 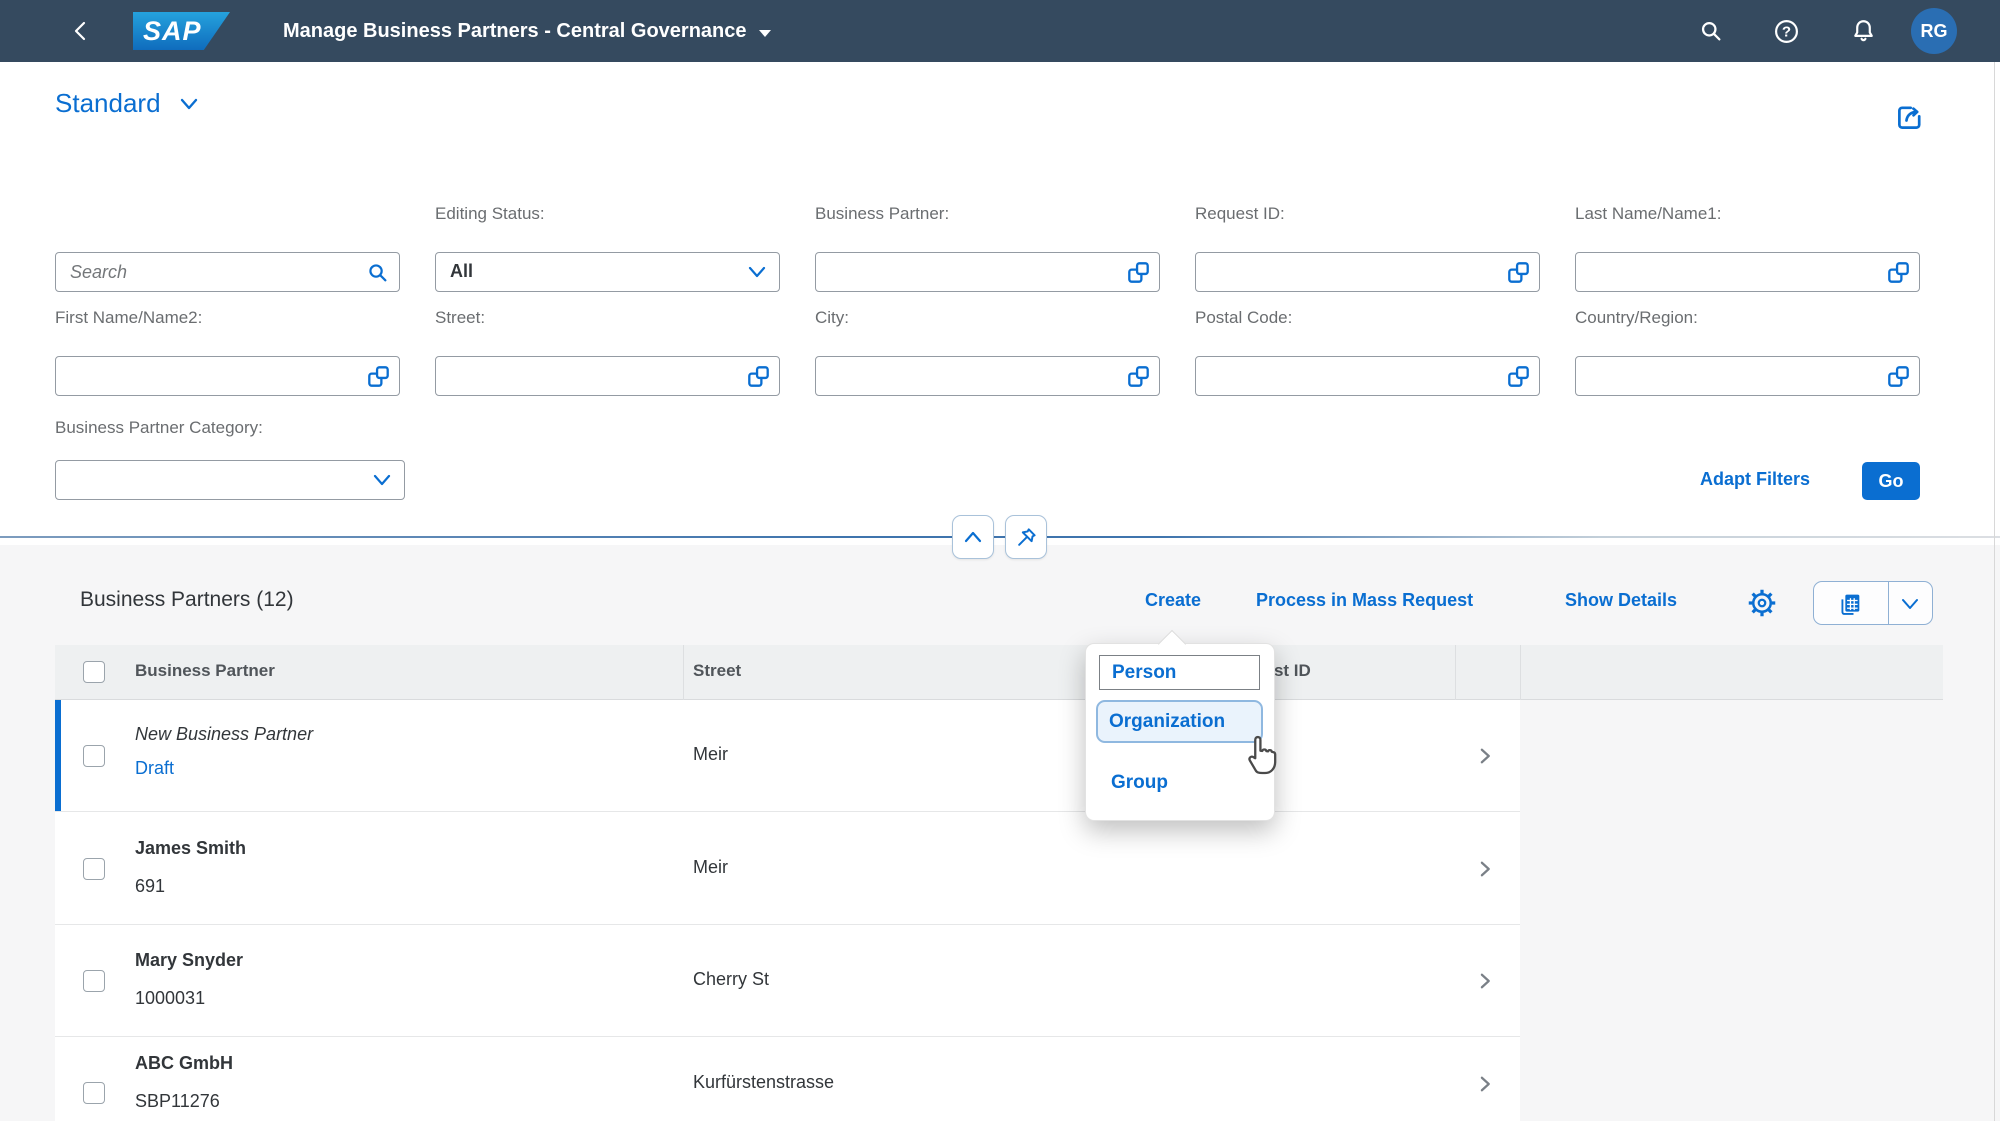 What do you see at coordinates (129, 317) in the screenshot?
I see `first-name-label: First Name/Name2:` at bounding box center [129, 317].